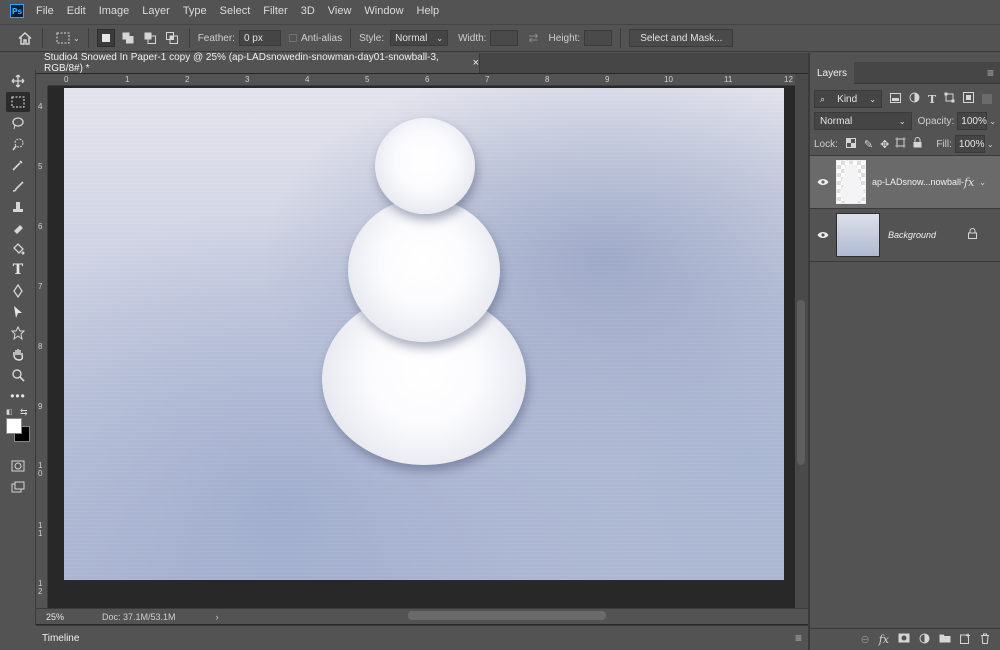 Image resolution: width=1000 pixels, height=650 pixels. I want to click on paint-bucket-tool-icon, so click(18, 249).